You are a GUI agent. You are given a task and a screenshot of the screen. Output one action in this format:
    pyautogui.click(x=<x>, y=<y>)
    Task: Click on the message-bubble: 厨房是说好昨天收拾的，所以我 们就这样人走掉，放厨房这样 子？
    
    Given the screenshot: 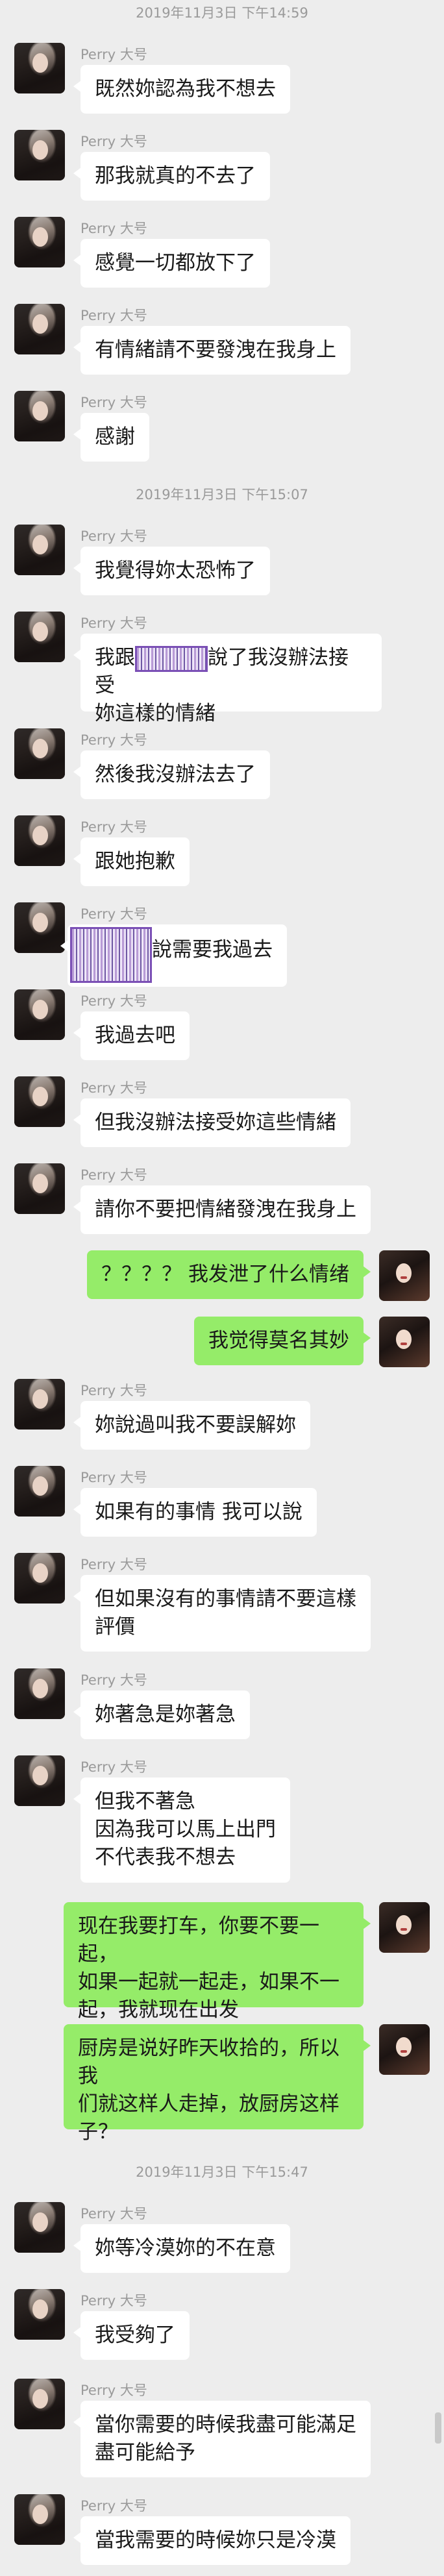 What is the action you would take?
    pyautogui.click(x=217, y=2084)
    